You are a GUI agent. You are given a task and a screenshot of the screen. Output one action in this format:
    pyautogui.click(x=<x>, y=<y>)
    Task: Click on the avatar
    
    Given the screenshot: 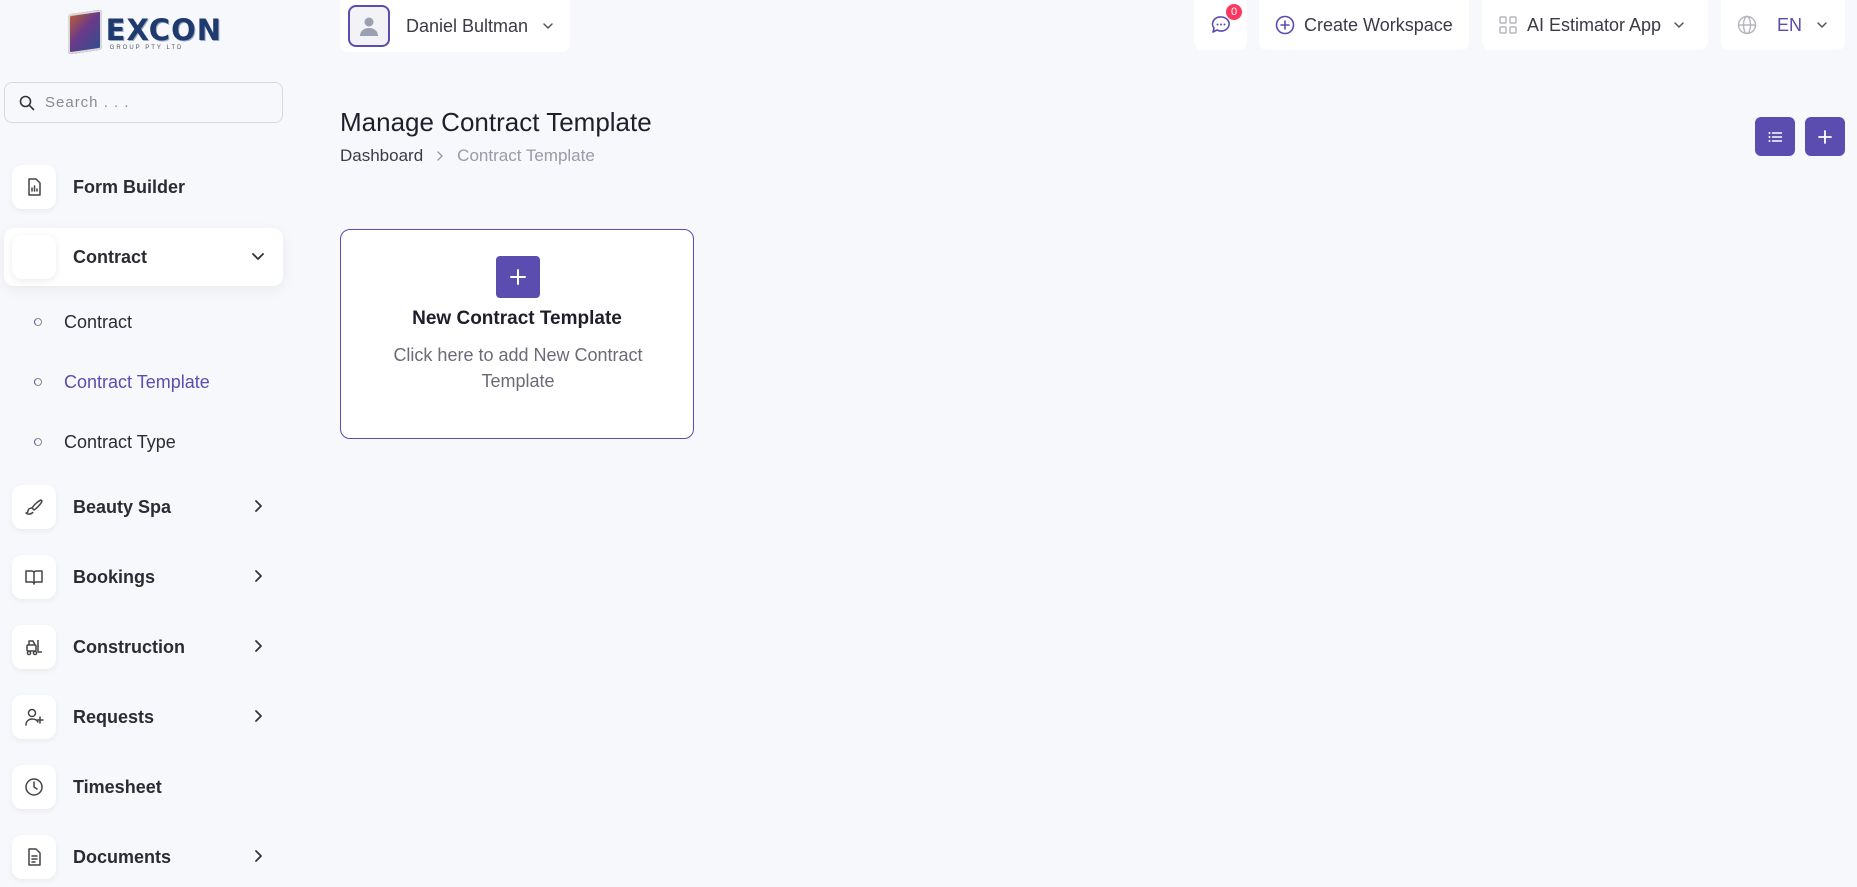 What is the action you would take?
    pyautogui.click(x=369, y=26)
    